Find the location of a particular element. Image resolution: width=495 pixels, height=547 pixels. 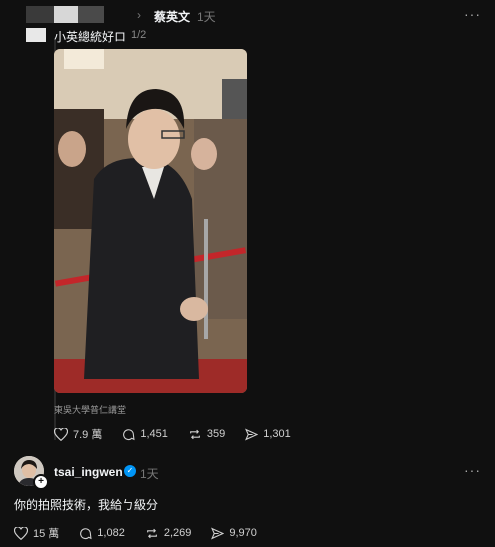

post-caption: 小英總統好ロ is located at coordinates (90, 37).